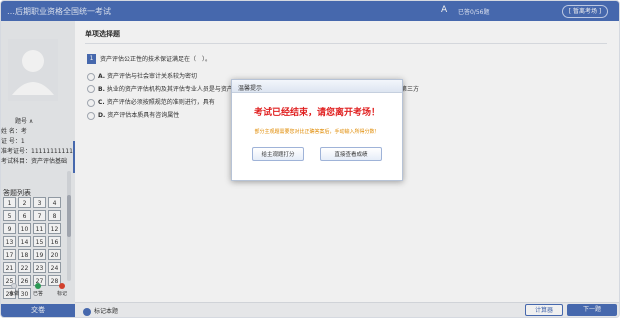  I want to click on dialog-note: 部分主观题需要您对比正确答案后，手动输入所得分数！, so click(317, 132).